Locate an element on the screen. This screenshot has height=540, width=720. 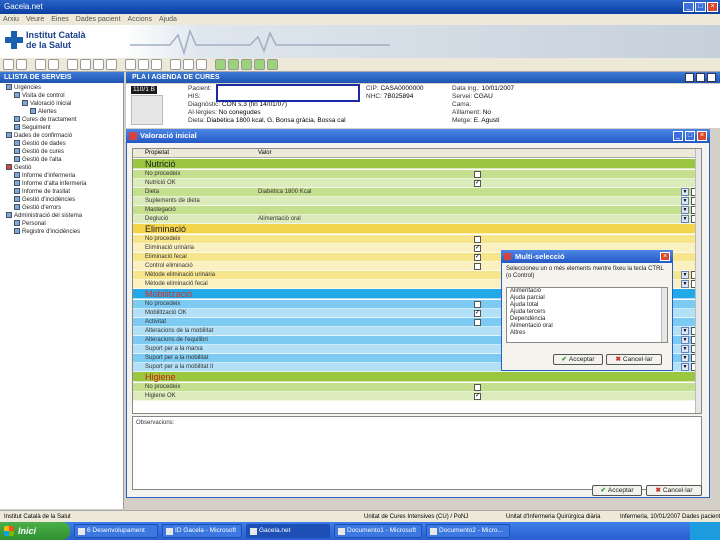
tree-item: Gestió de dades is located at coordinates (62, 144).